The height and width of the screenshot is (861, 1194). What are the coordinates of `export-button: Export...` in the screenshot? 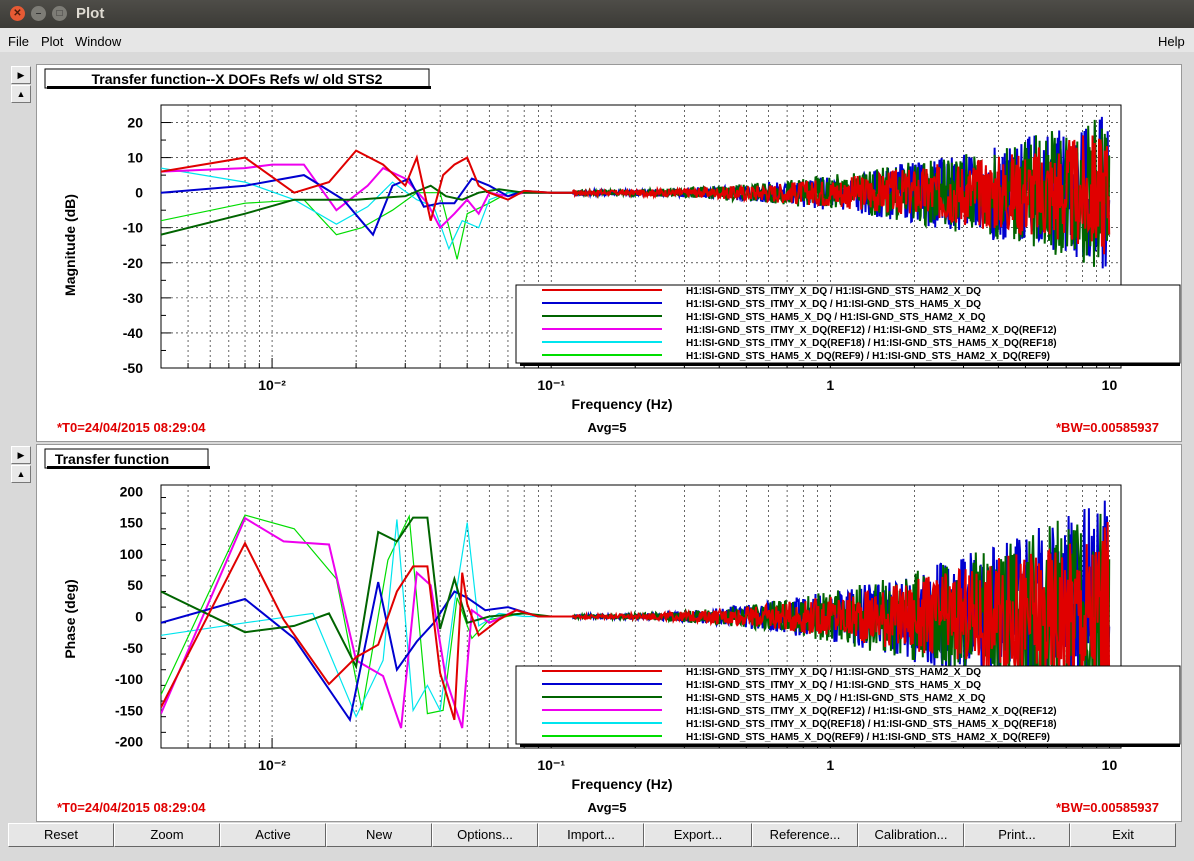 It's located at (698, 835).